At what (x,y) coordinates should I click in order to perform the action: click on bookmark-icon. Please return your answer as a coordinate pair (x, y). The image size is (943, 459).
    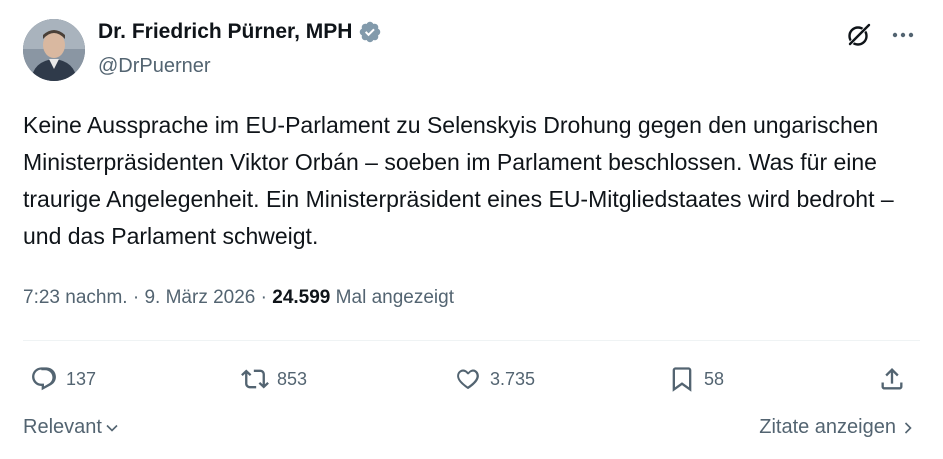
    Looking at the image, I should click on (682, 379).